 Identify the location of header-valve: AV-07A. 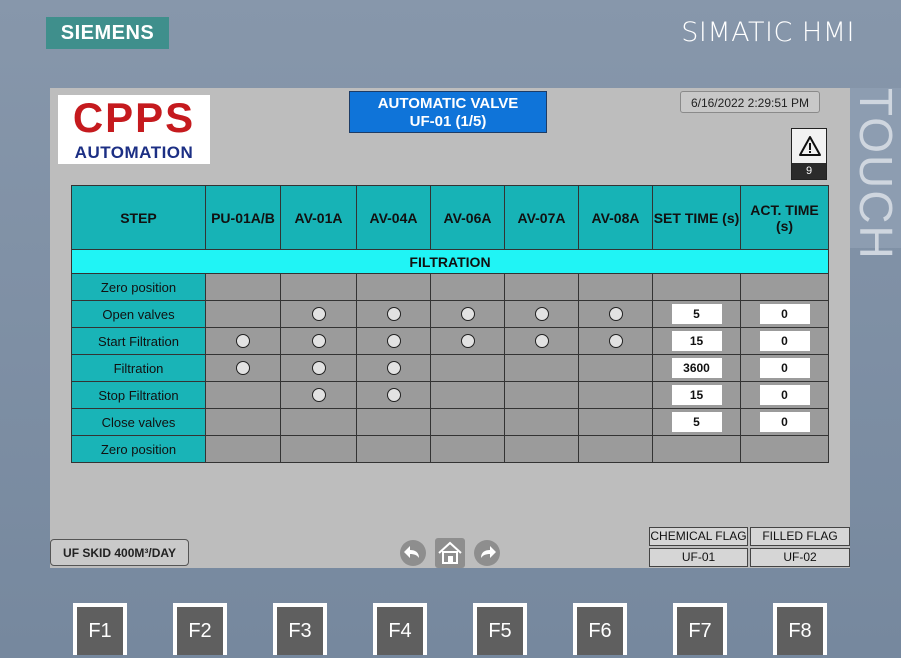
(541, 217).